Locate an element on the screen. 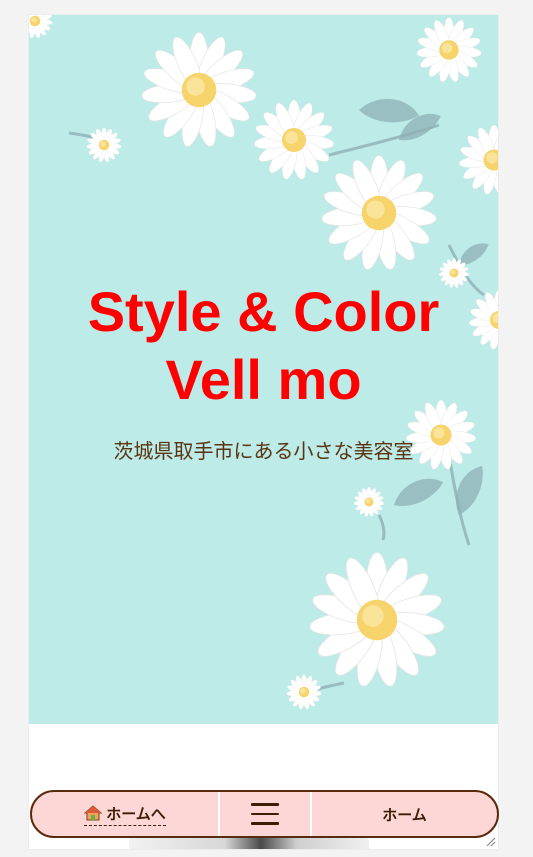 This screenshot has height=857, width=533. site-title-line-2: Vell mo is located at coordinates (263, 379).